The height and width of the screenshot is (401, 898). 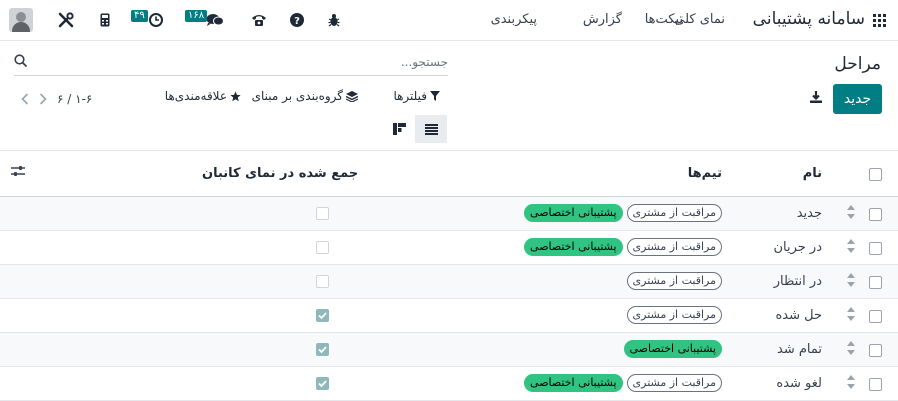 I want to click on help-icon: ?, so click(x=297, y=20).